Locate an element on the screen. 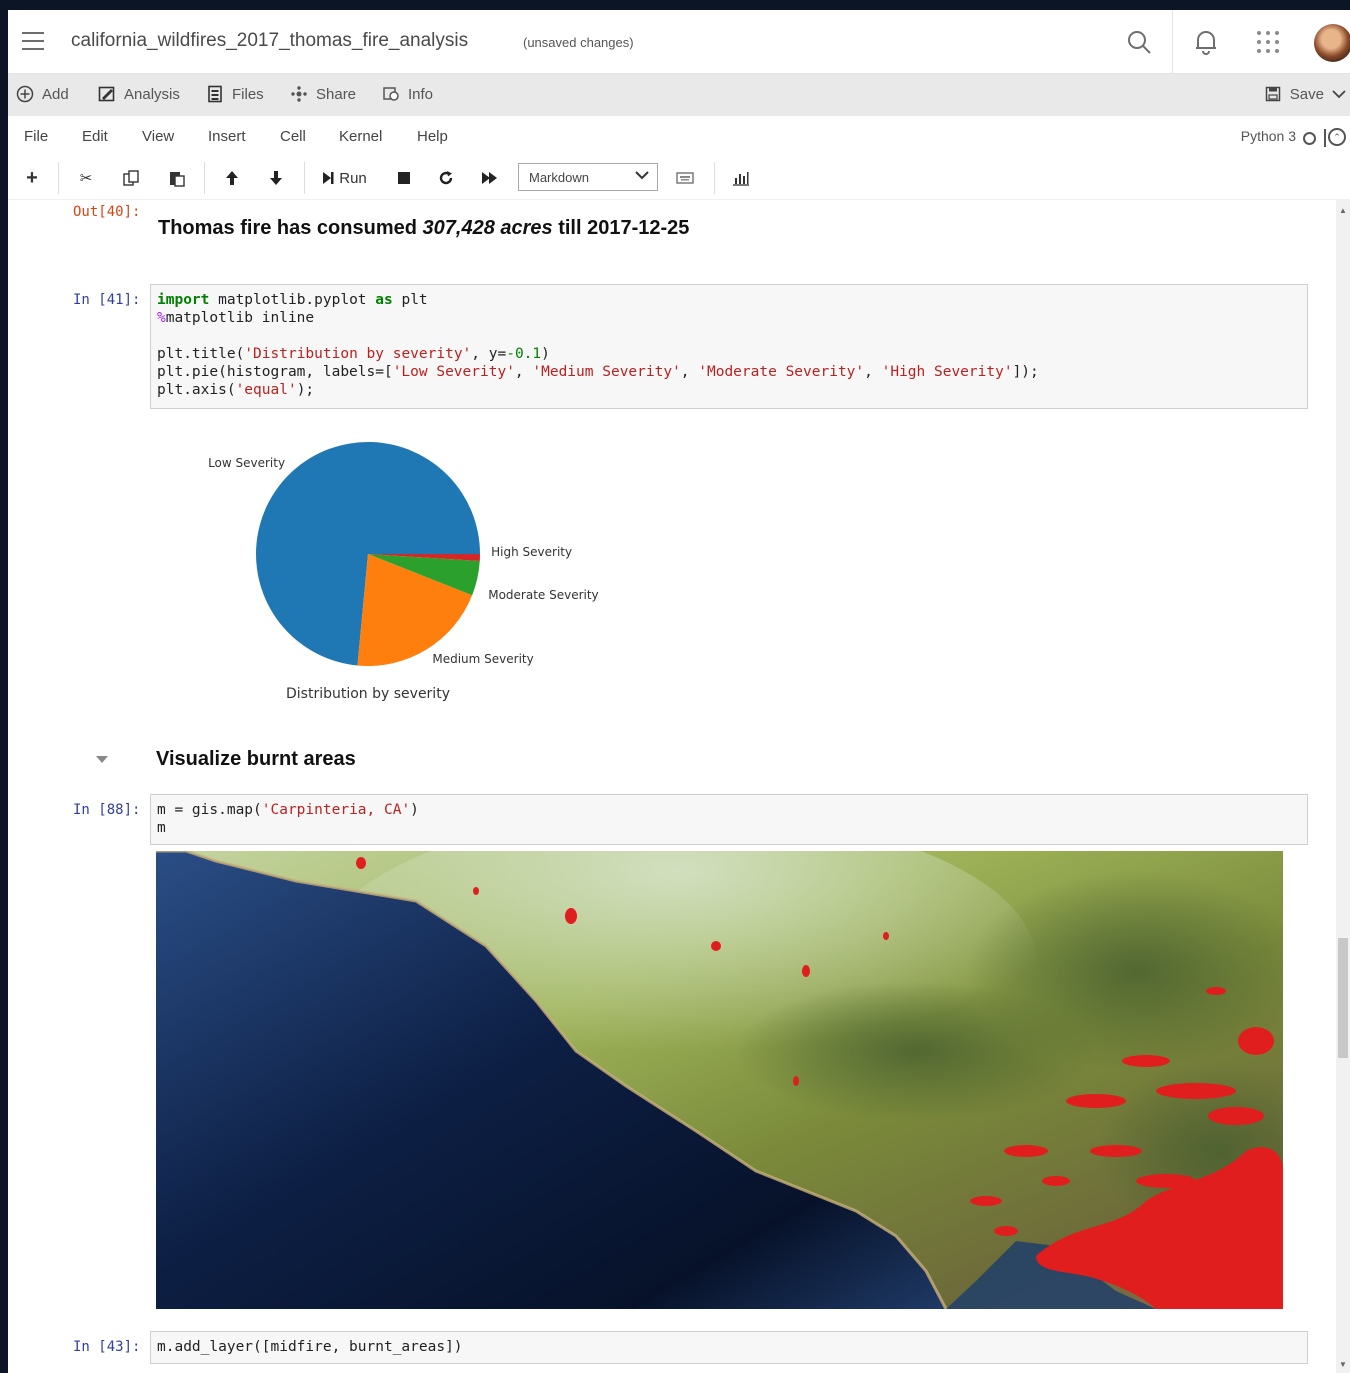  scrollbar-thumb is located at coordinates (1343, 998).